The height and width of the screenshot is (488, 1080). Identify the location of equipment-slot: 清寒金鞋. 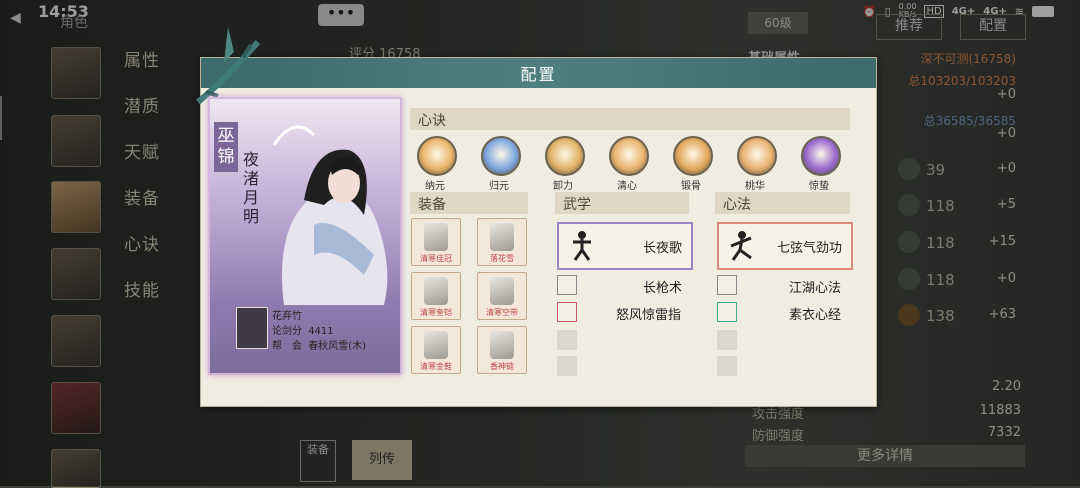
(436, 350).